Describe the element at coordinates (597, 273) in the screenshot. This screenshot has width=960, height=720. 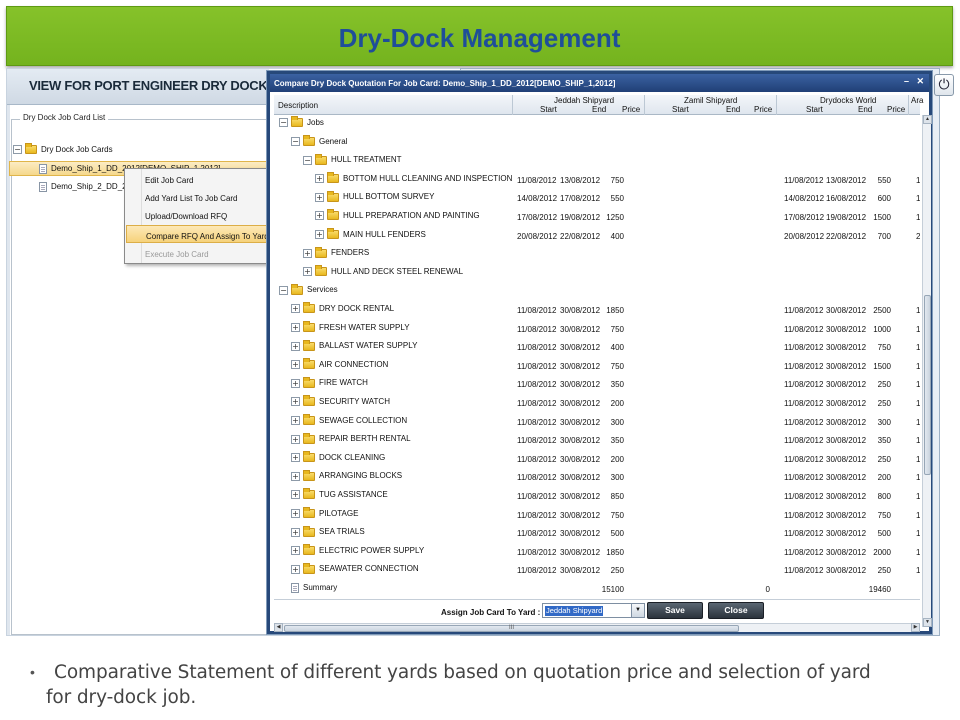
I see `table-row: + HULL AND DECK STEEL RENEWAL` at that location.